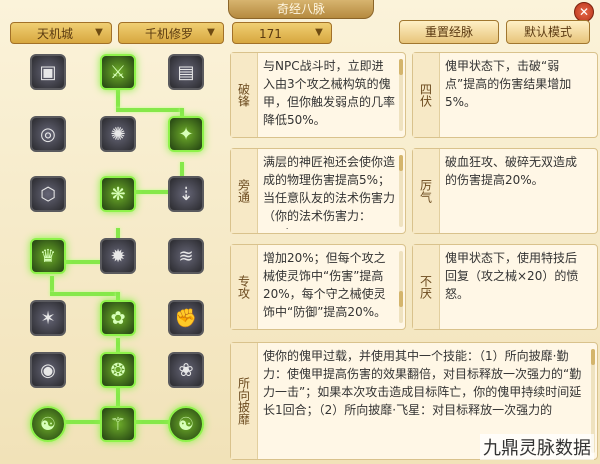  Describe the element at coordinates (48, 72) in the screenshot. I see `meridian-node-armor-icon: ▣` at that location.